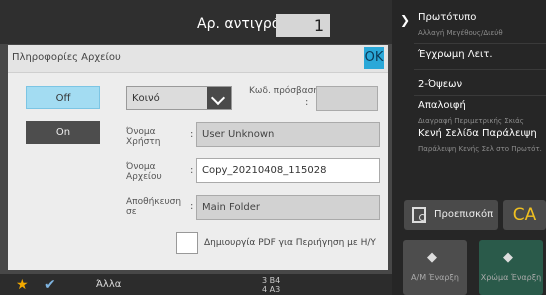 The width and height of the screenshot is (546, 295). Describe the element at coordinates (50, 285) in the screenshot. I see `checkmark-icon: ✔` at that location.